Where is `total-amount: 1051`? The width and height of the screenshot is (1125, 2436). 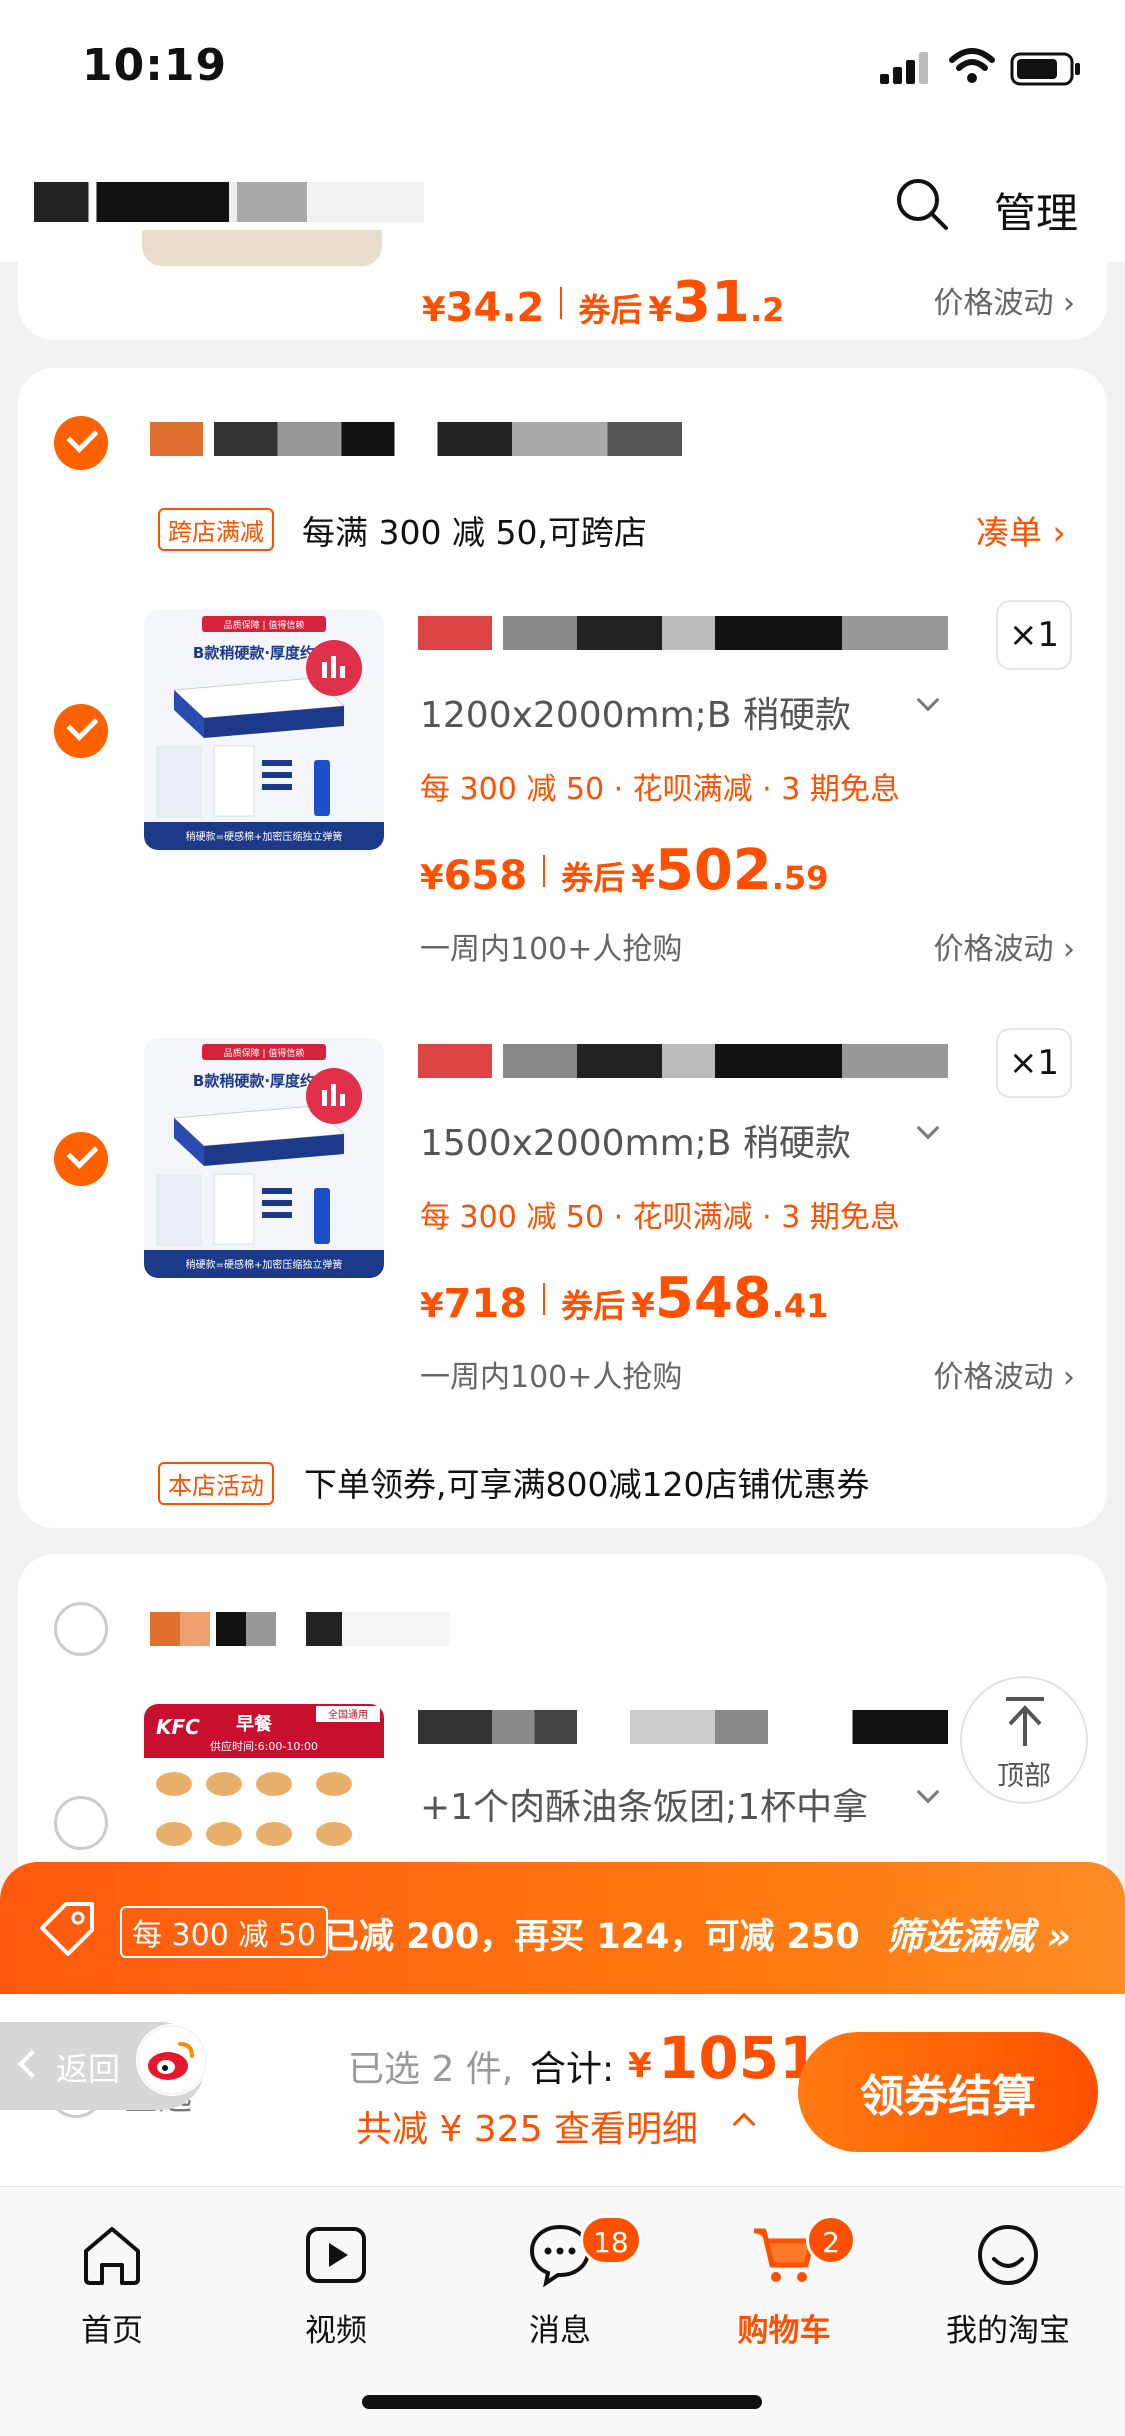 total-amount: 1051 is located at coordinates (739, 2058).